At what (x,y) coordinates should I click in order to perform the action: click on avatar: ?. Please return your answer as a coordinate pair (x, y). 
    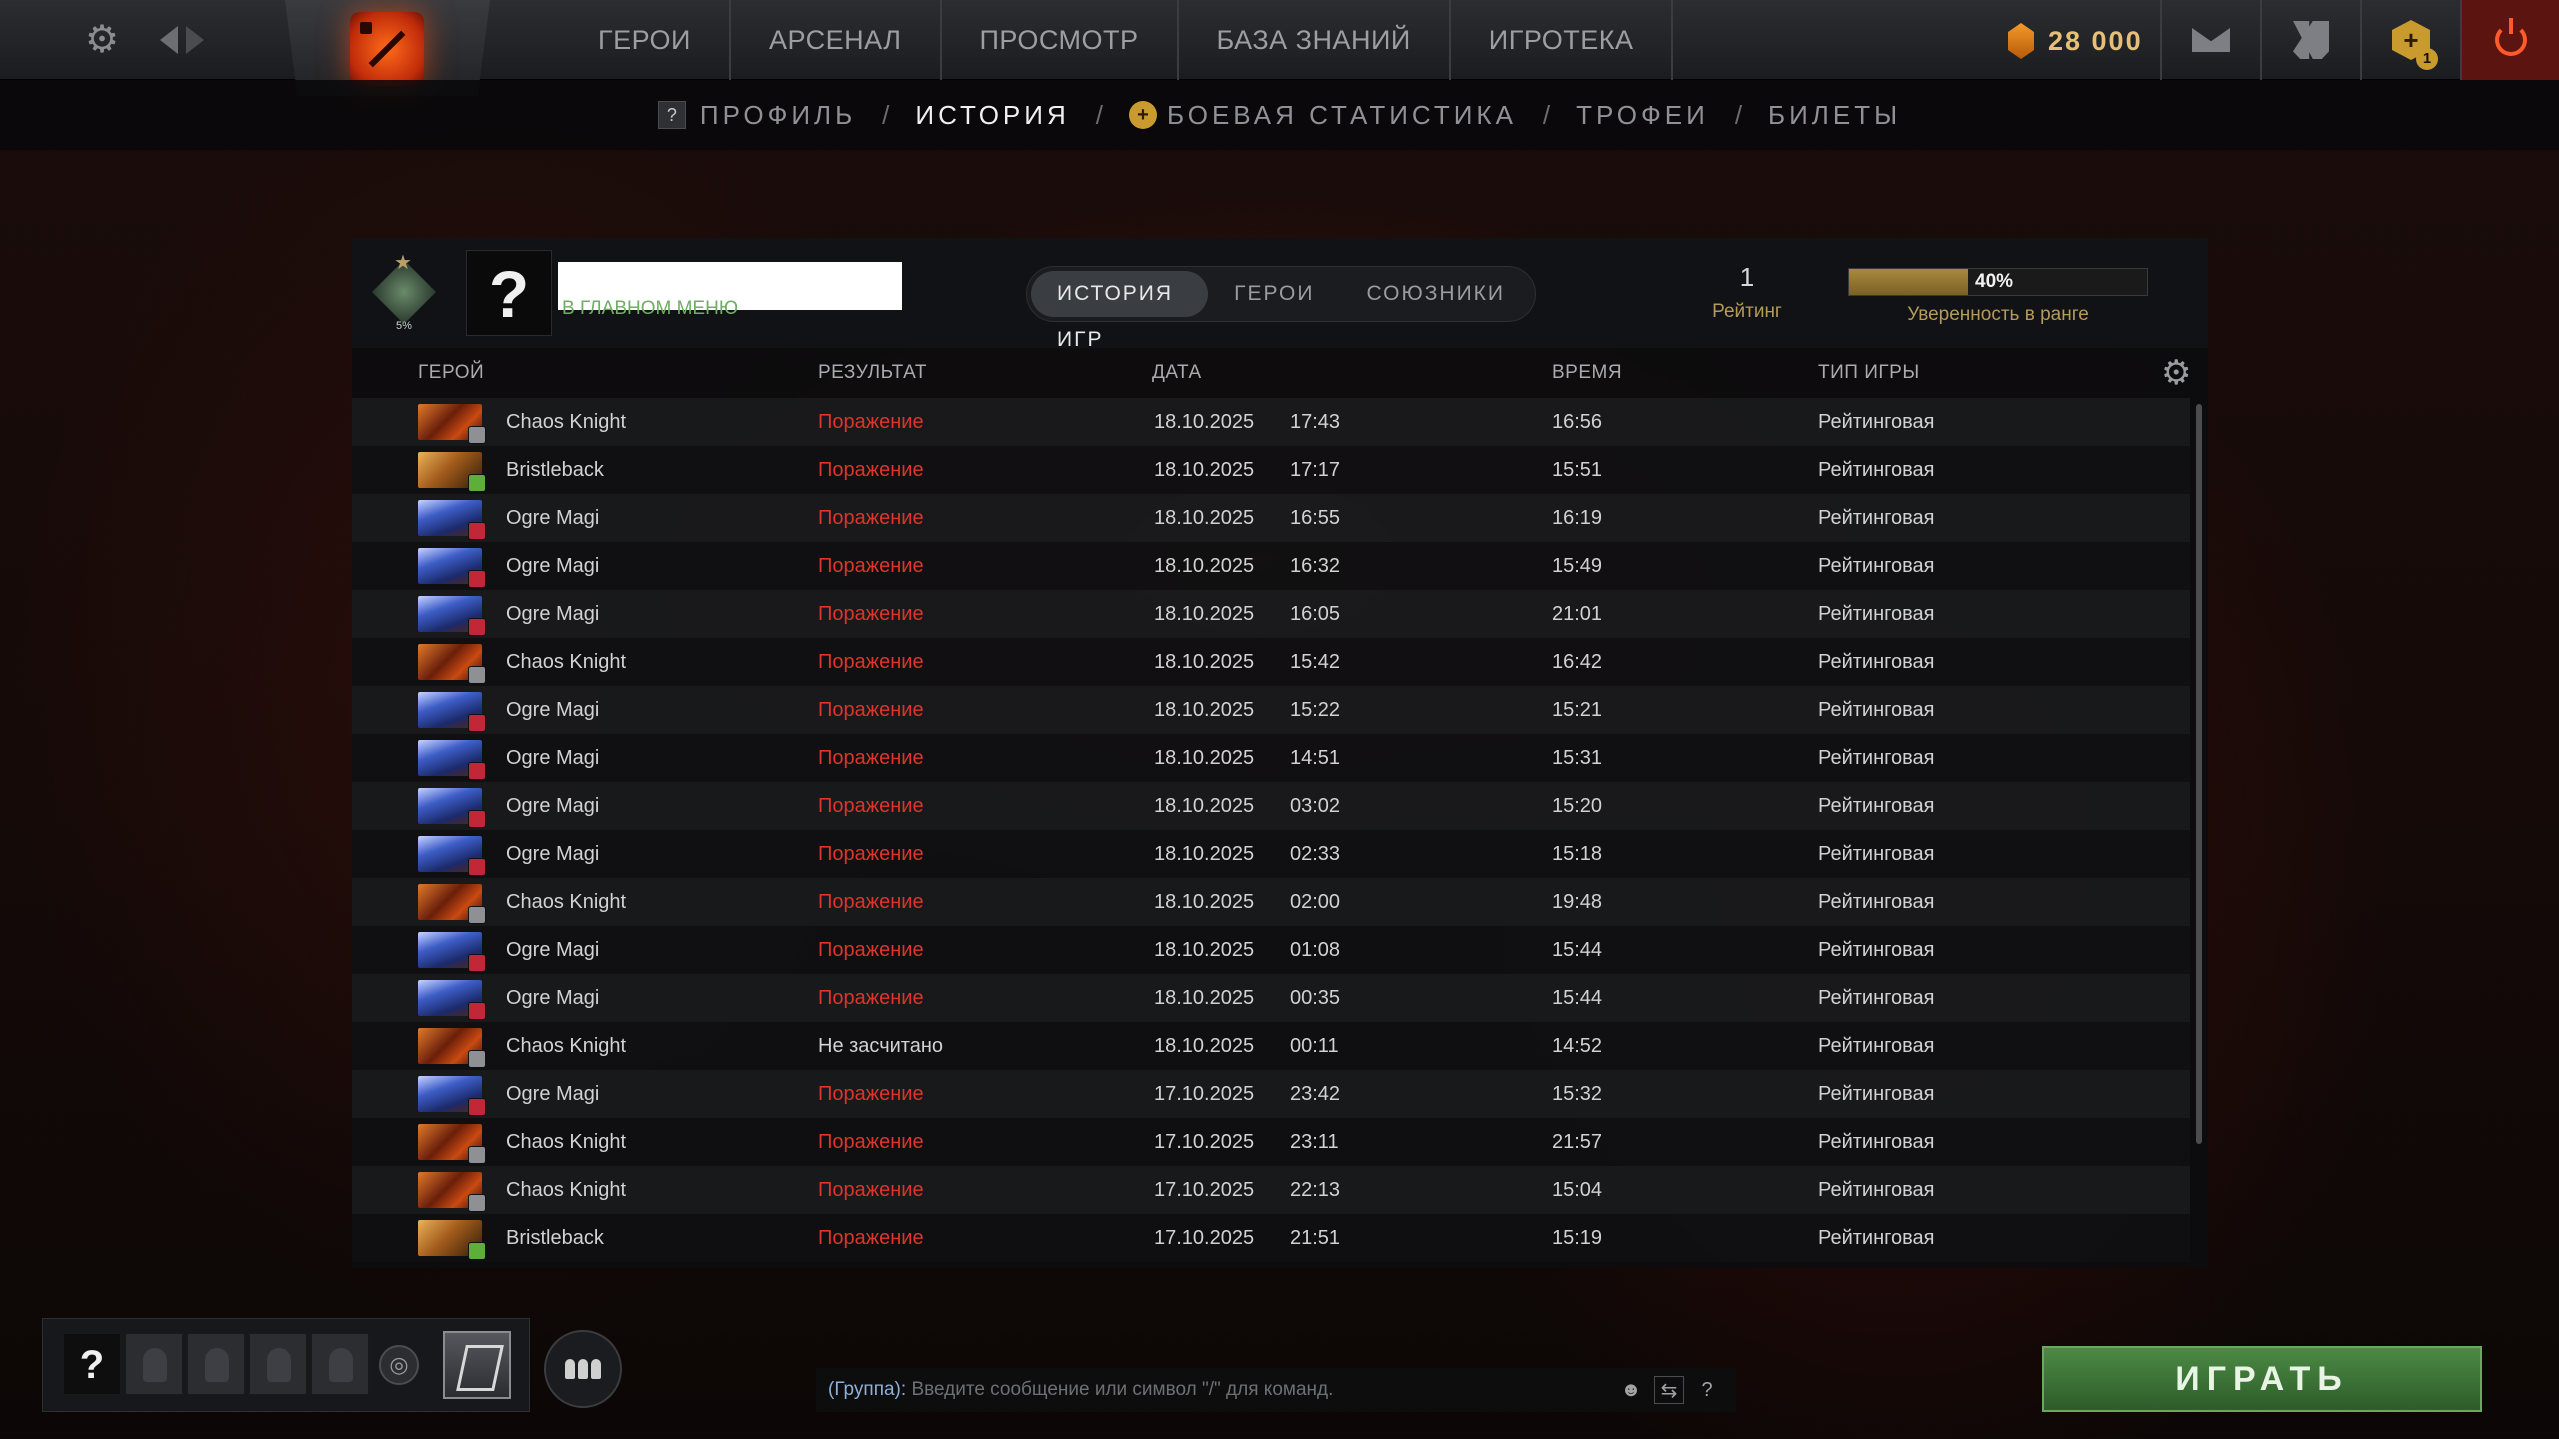
    Looking at the image, I should click on (509, 293).